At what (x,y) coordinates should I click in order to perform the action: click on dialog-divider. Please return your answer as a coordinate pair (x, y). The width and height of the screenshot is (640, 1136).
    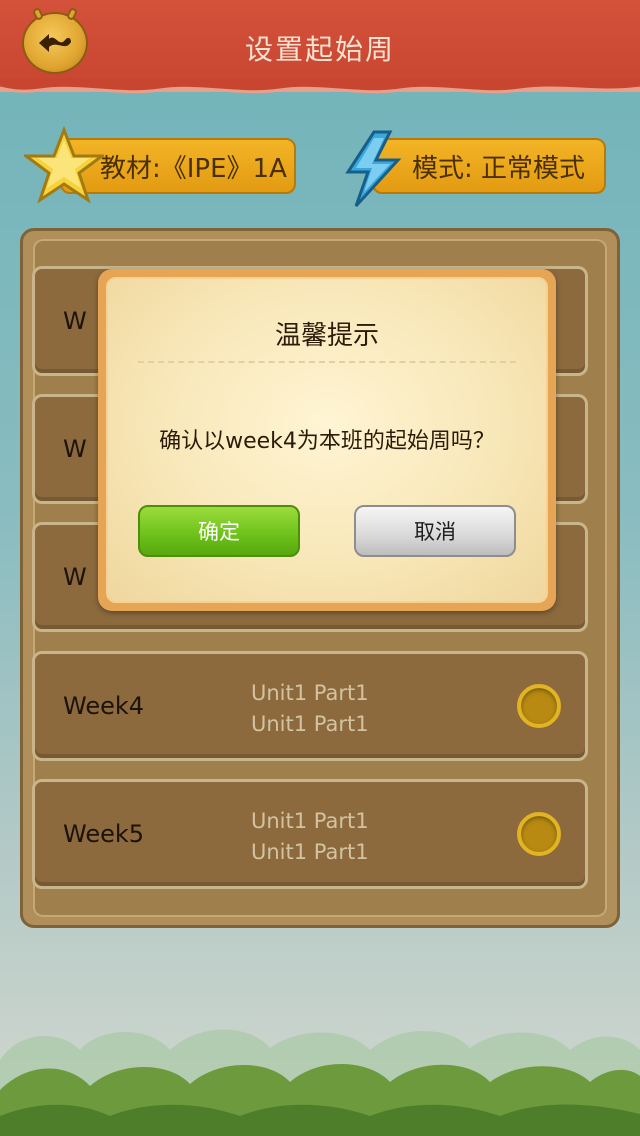
    Looking at the image, I should click on (327, 362).